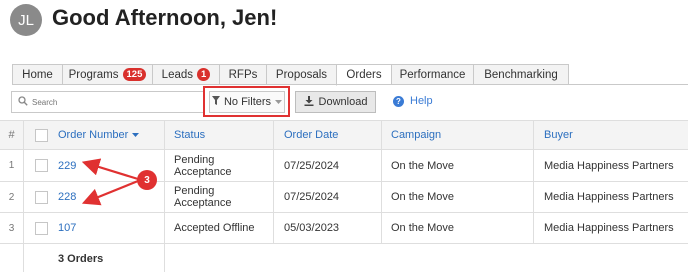  Describe the element at coordinates (111, 258) in the screenshot. I see `order-count: 3 Orders` at that location.